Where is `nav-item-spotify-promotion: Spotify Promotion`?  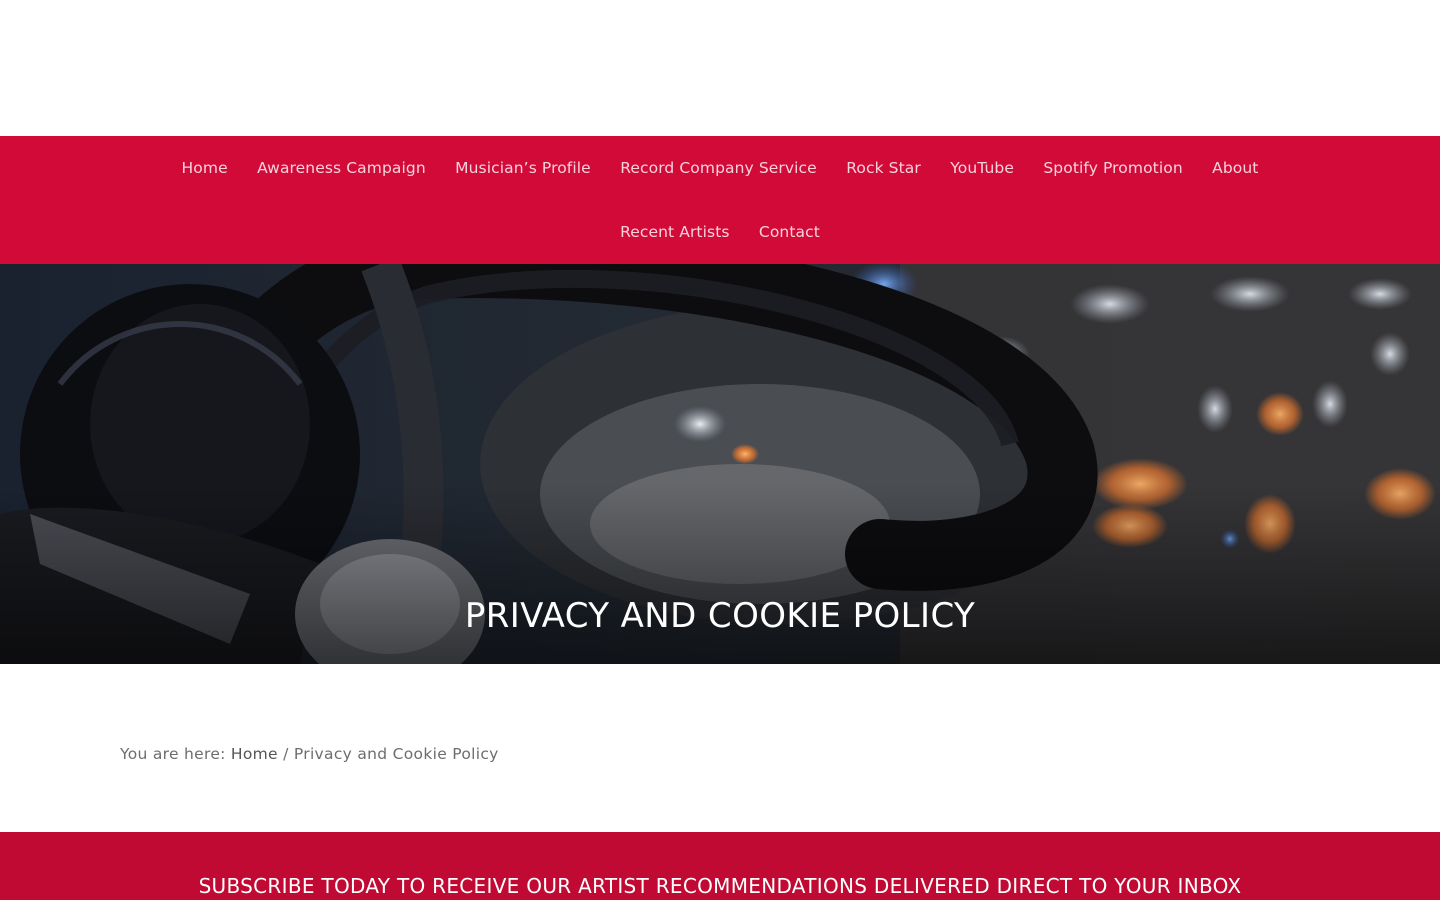 nav-item-spotify-promotion: Spotify Promotion is located at coordinates (1113, 168).